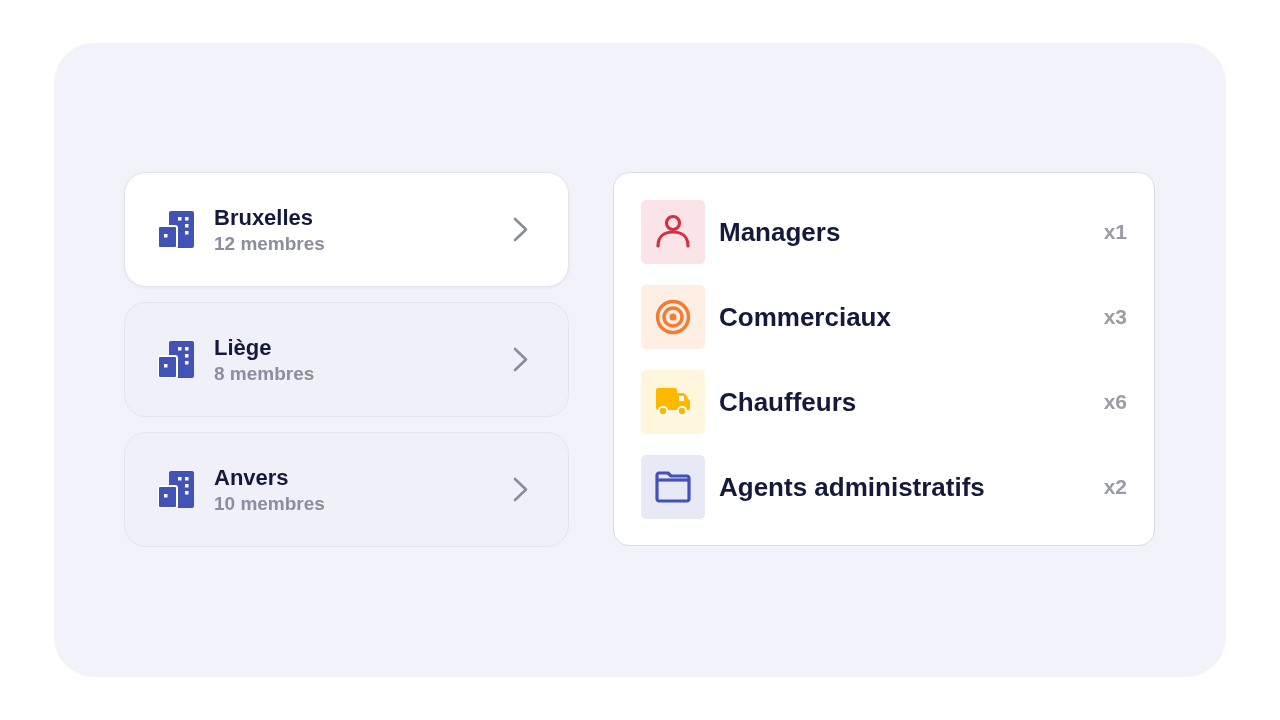 The height and width of the screenshot is (720, 1280). Describe the element at coordinates (1115, 402) in the screenshot. I see `role-count: x6` at that location.